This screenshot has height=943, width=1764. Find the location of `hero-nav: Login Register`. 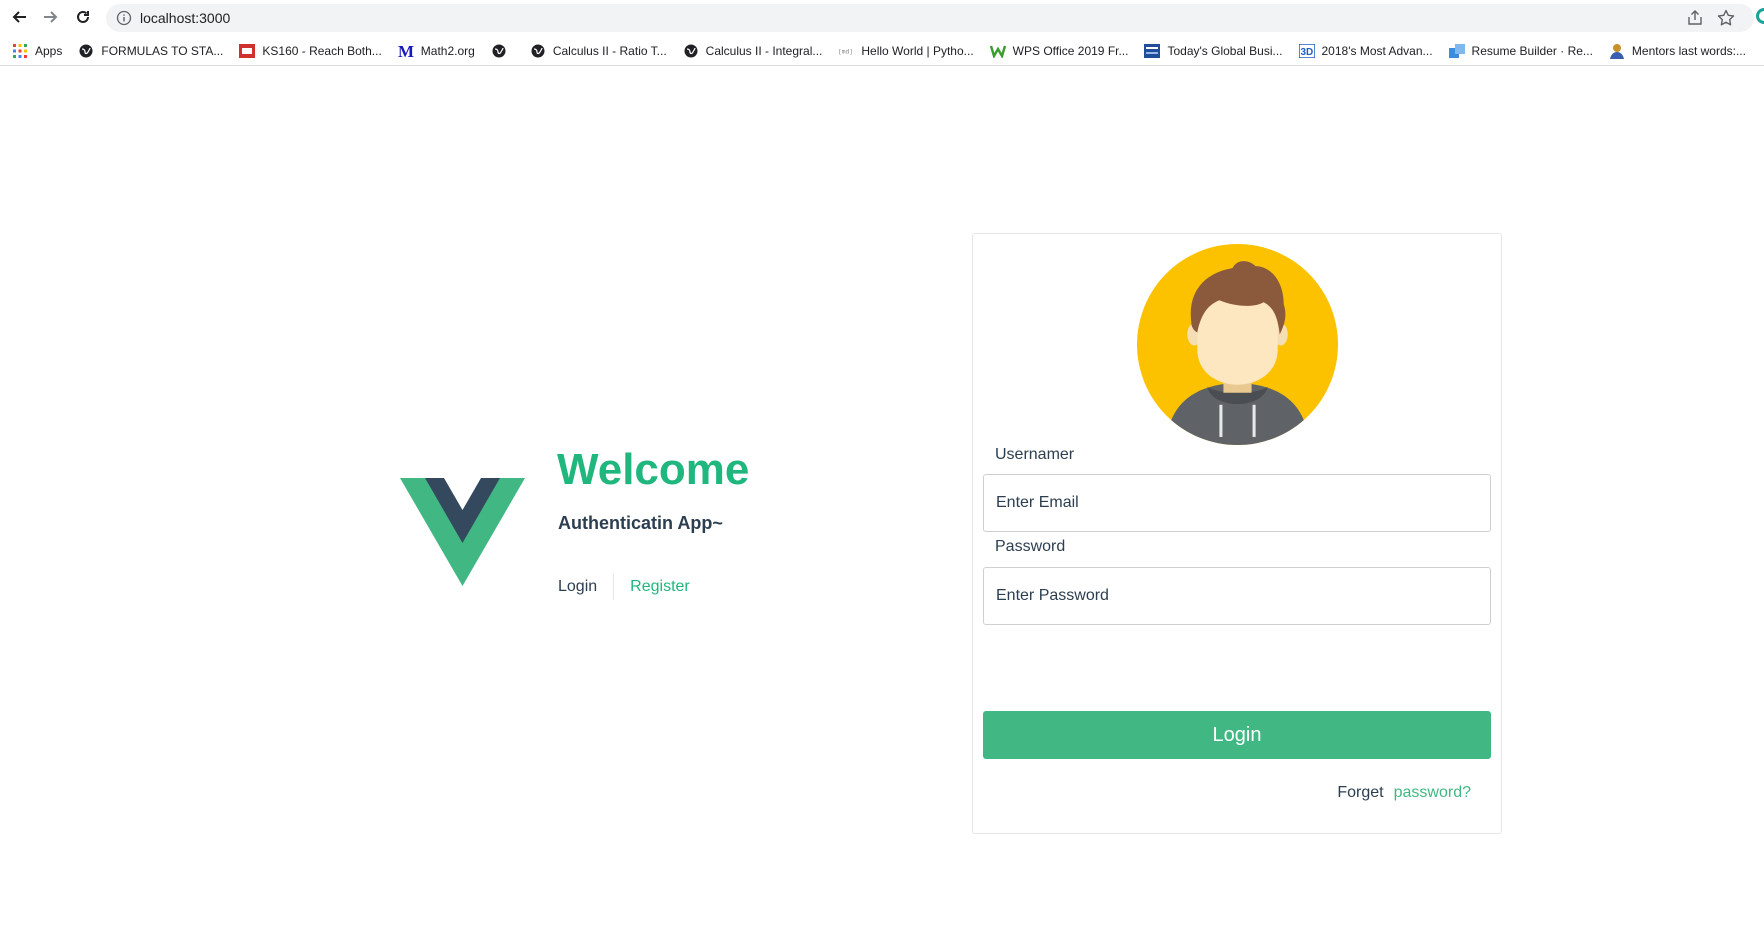

hero-nav: Login Register is located at coordinates (624, 587).